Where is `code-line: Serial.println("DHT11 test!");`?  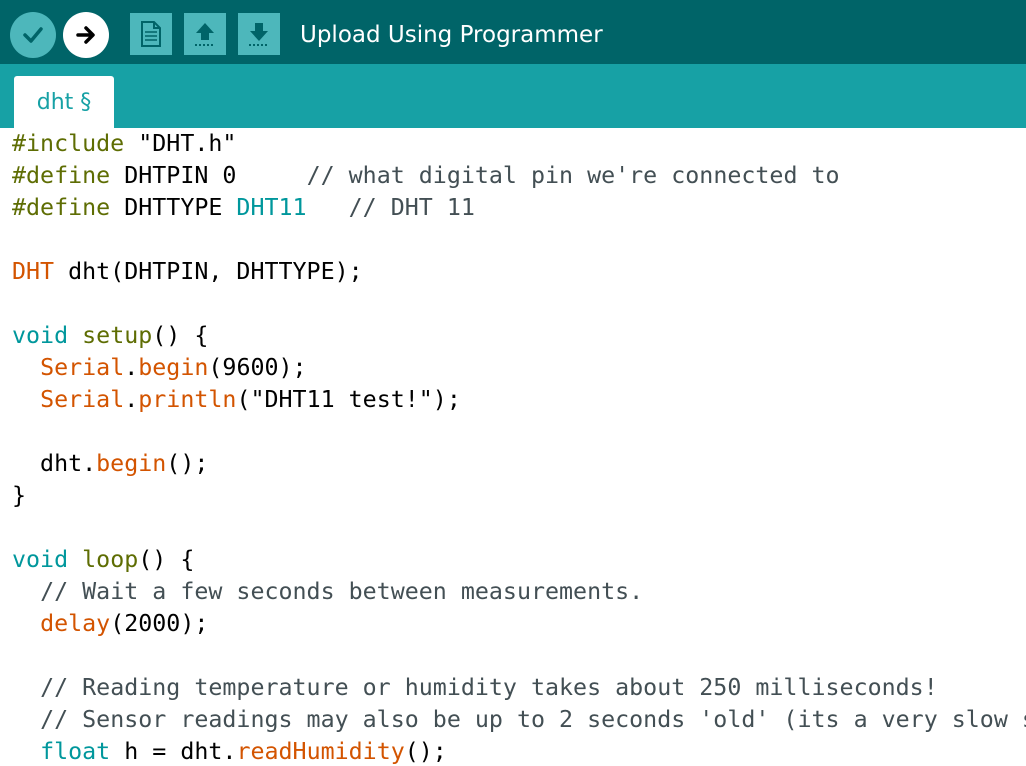 code-line: Serial.println("DHT11 test!"); is located at coordinates (519, 400).